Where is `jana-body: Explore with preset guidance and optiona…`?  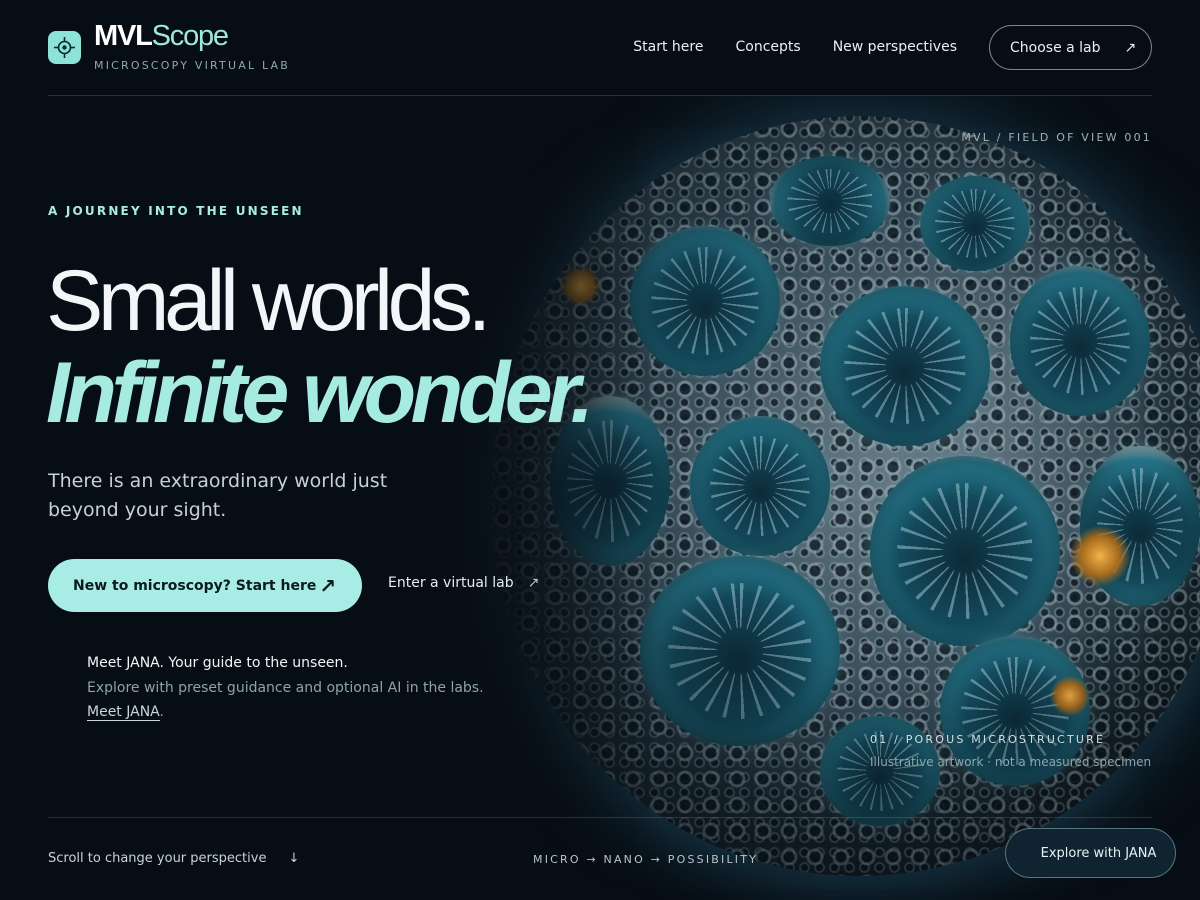
jana-body: Explore with preset guidance and optiona… is located at coordinates (285, 700).